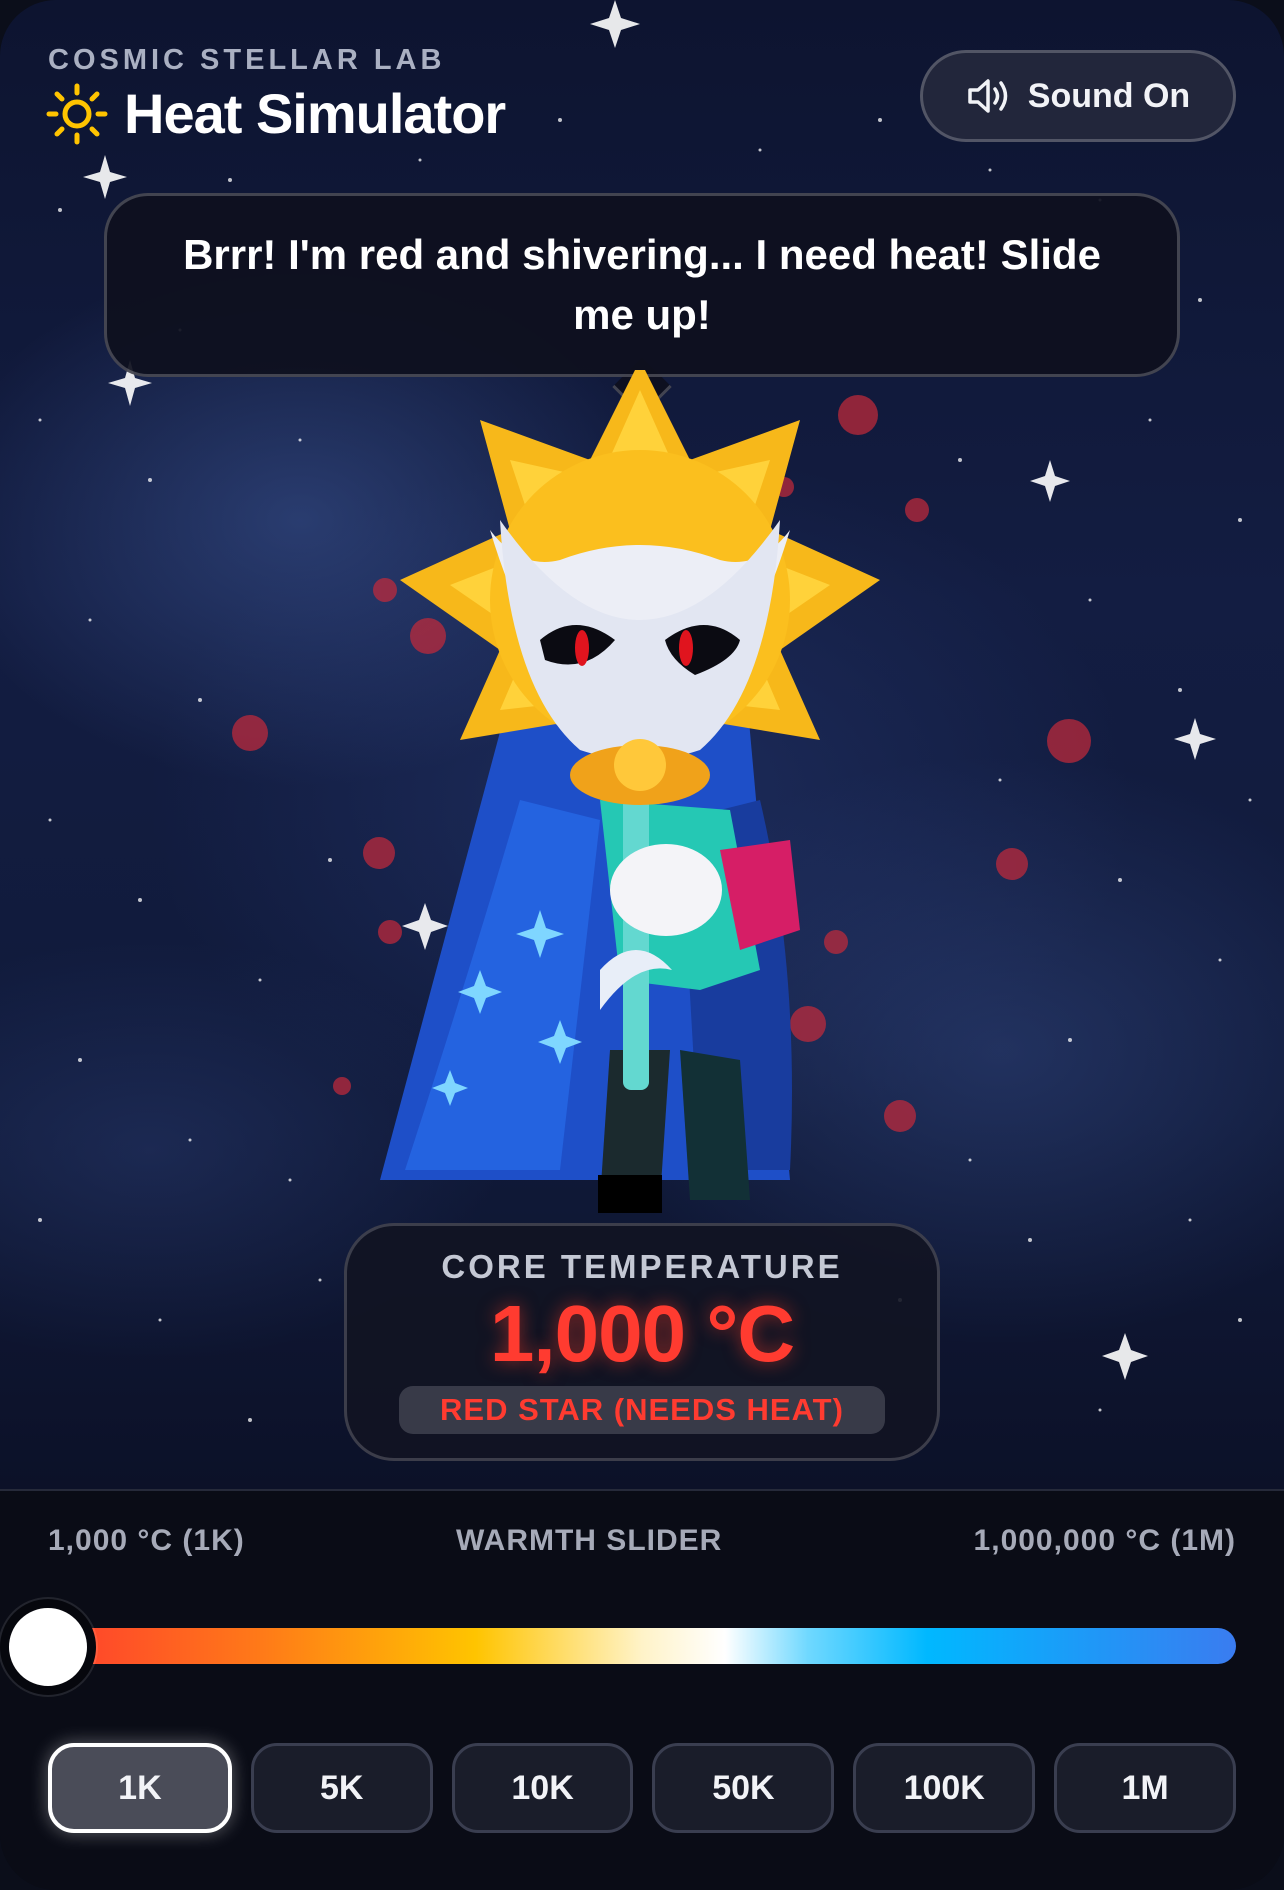  I want to click on warmth-slider-track, so click(642, 1646).